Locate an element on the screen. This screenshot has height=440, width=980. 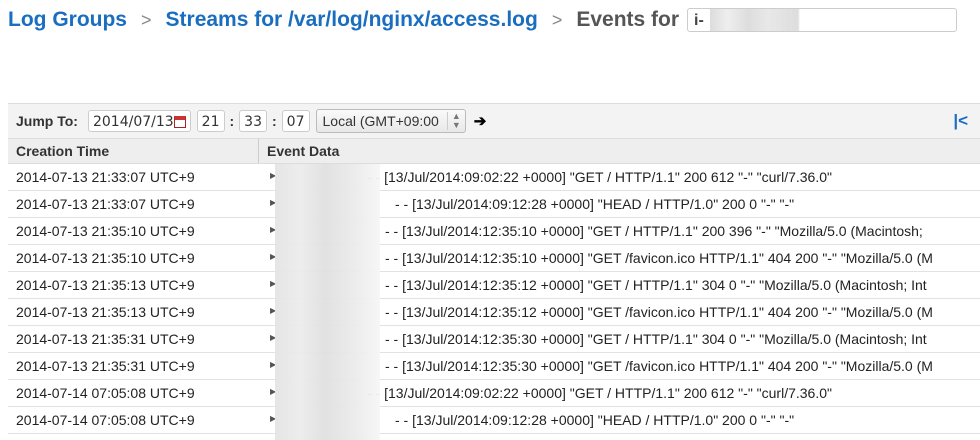
header-event-data: Event Data is located at coordinates (298, 151).